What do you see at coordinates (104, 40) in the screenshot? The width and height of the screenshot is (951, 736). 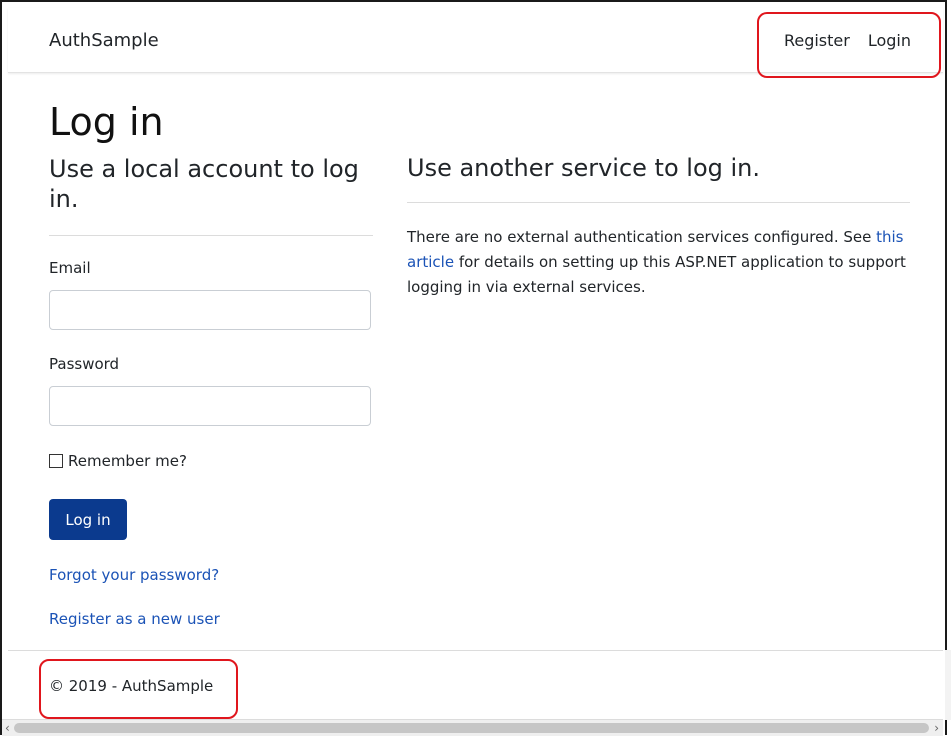 I see `brand-link: AuthSample` at bounding box center [104, 40].